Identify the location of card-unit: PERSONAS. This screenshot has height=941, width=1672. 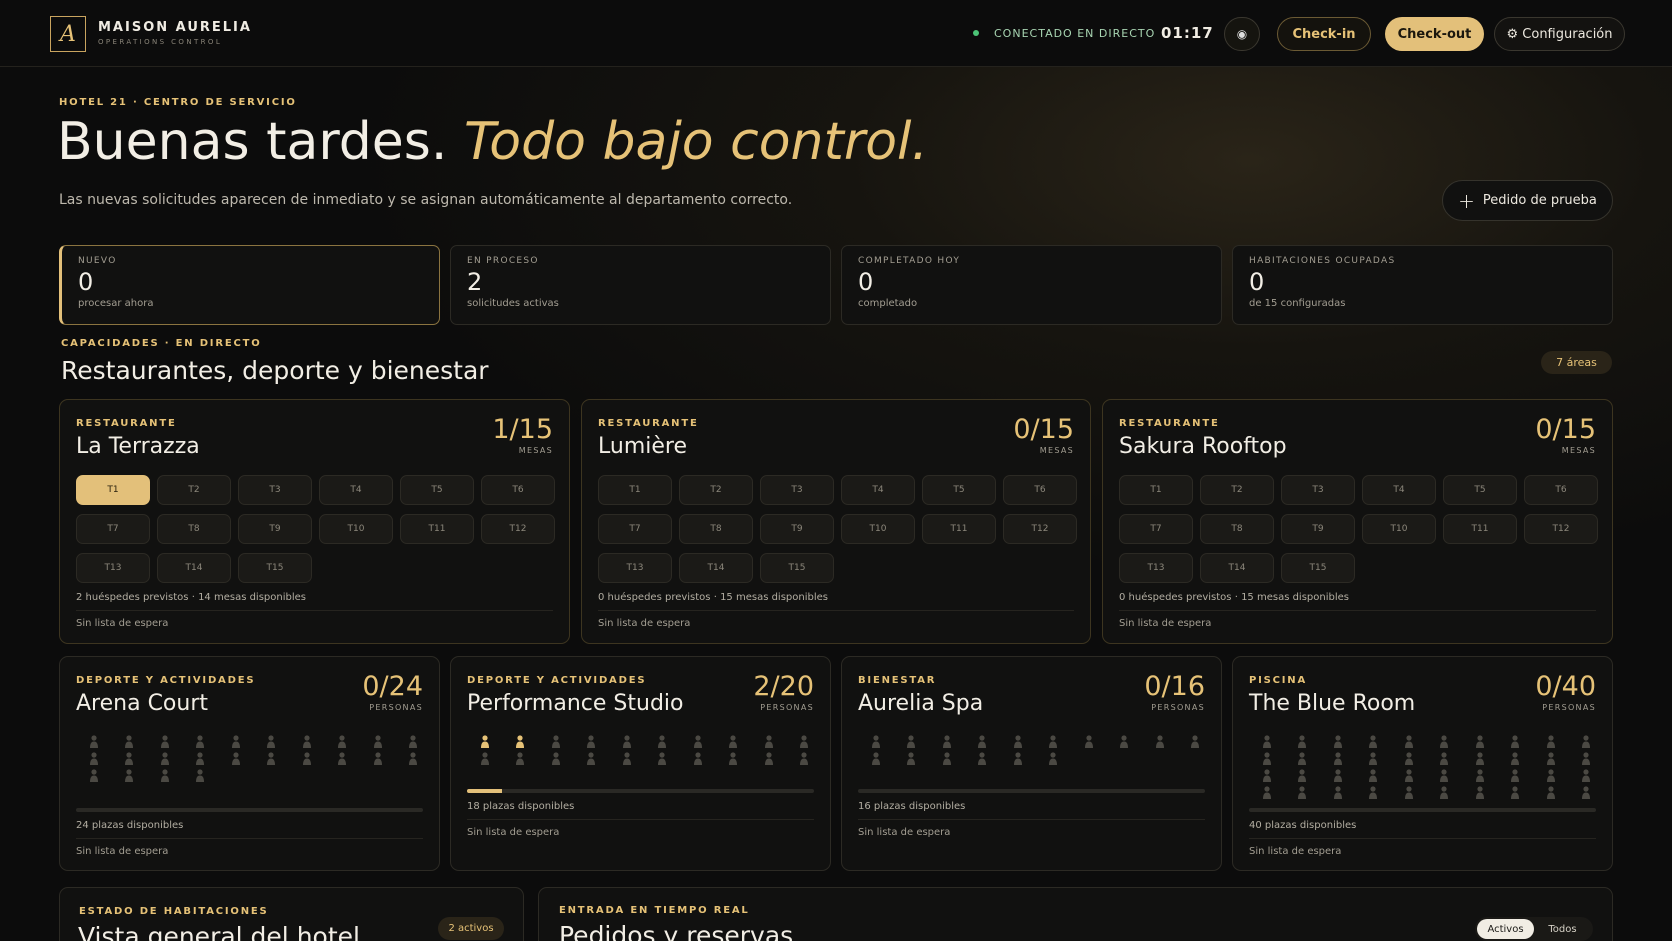
(396, 707).